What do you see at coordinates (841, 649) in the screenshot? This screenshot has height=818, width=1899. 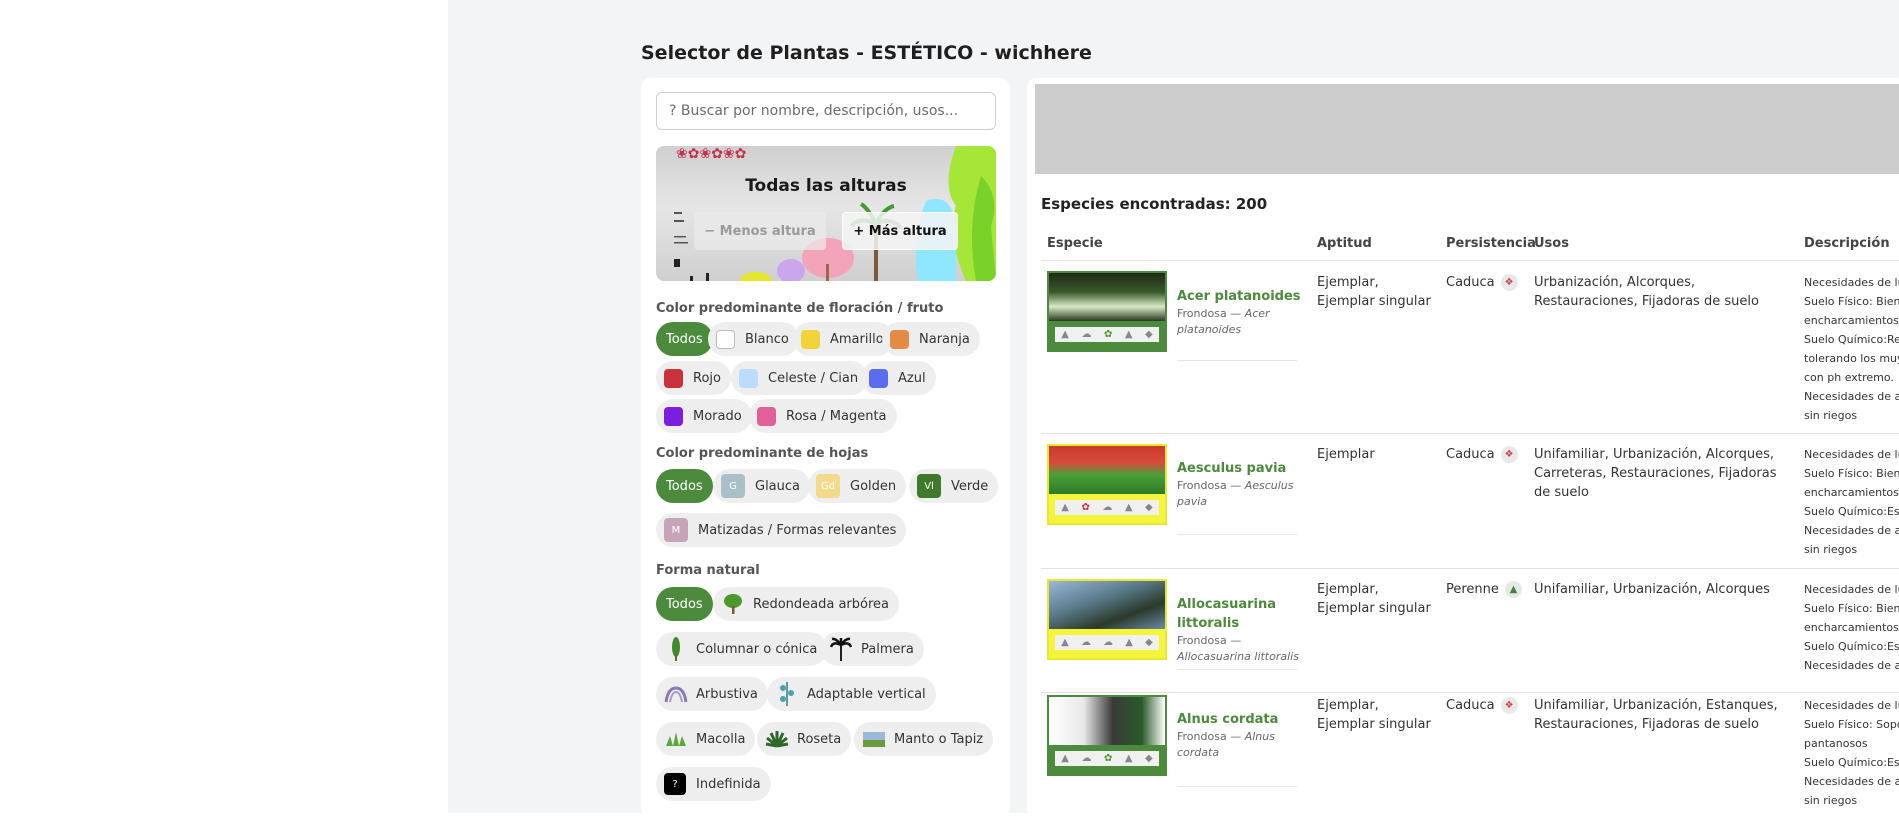 I see `palm-icon` at bounding box center [841, 649].